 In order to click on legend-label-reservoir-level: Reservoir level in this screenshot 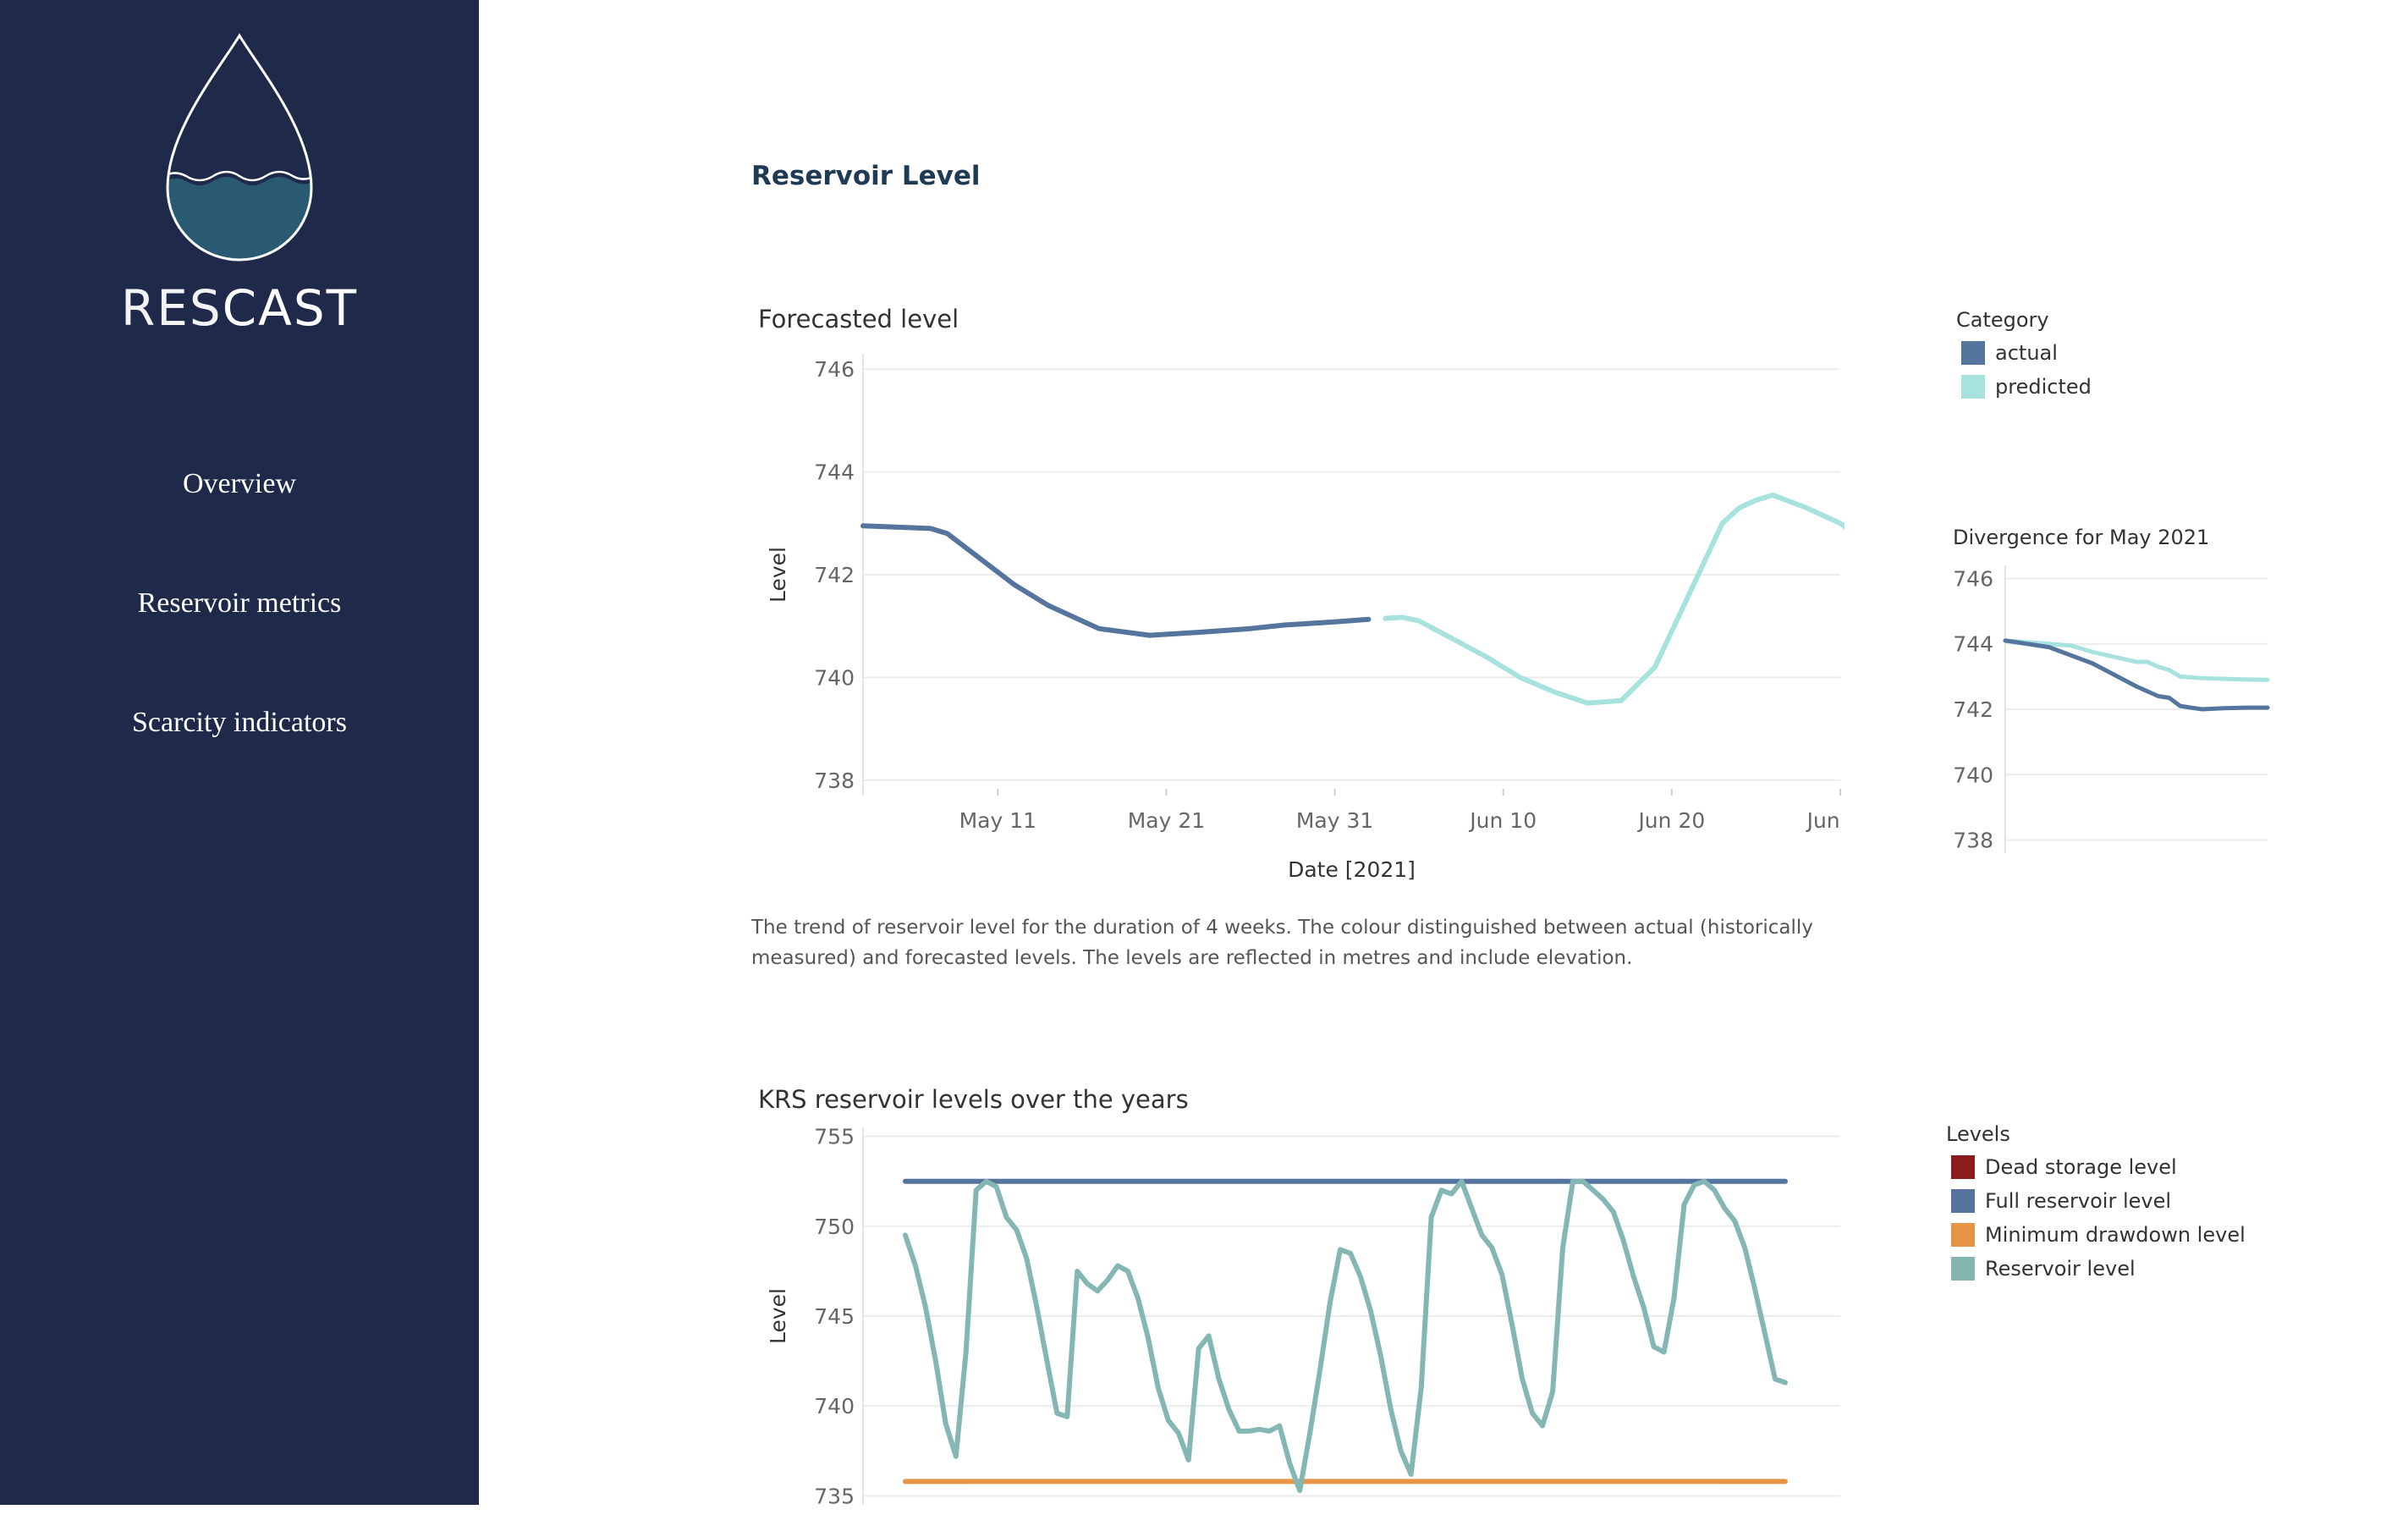, I will do `click(2060, 1269)`.